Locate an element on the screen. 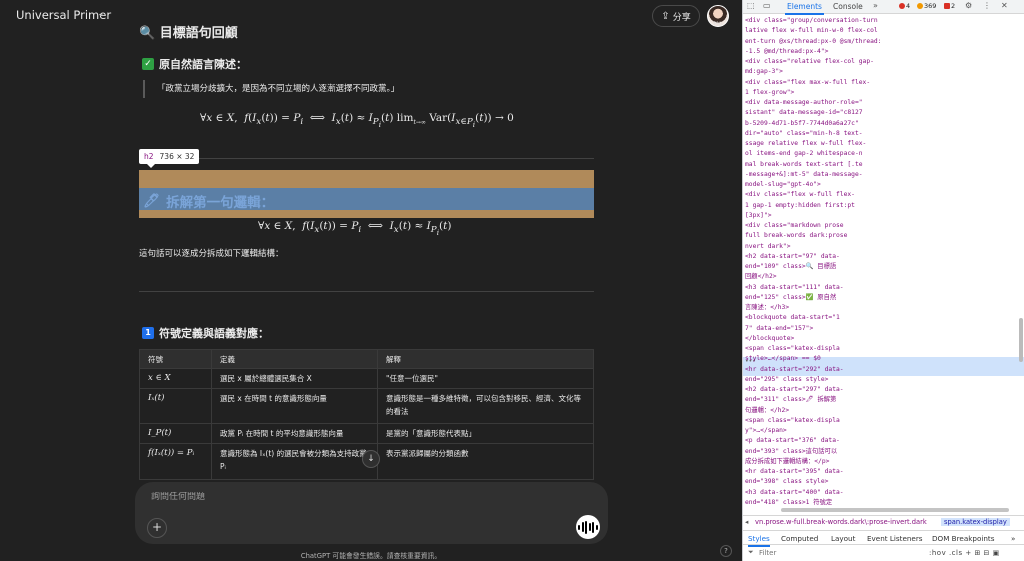 Image resolution: width=1024 pixels, height=561 pixels. dom-node-line: <h2 data-start="97" data- is located at coordinates (792, 257).